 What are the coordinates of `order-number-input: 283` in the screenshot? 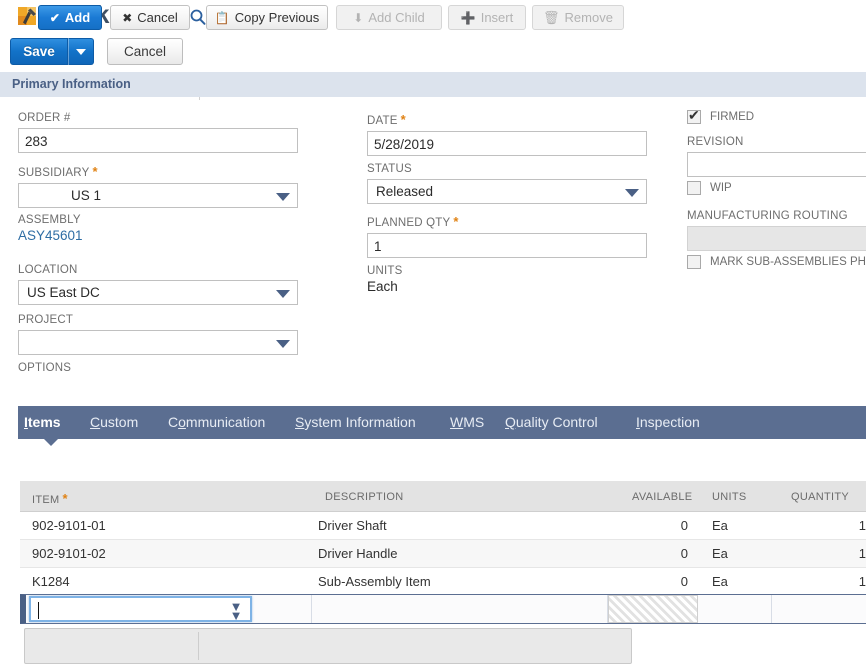 It's located at (158, 140).